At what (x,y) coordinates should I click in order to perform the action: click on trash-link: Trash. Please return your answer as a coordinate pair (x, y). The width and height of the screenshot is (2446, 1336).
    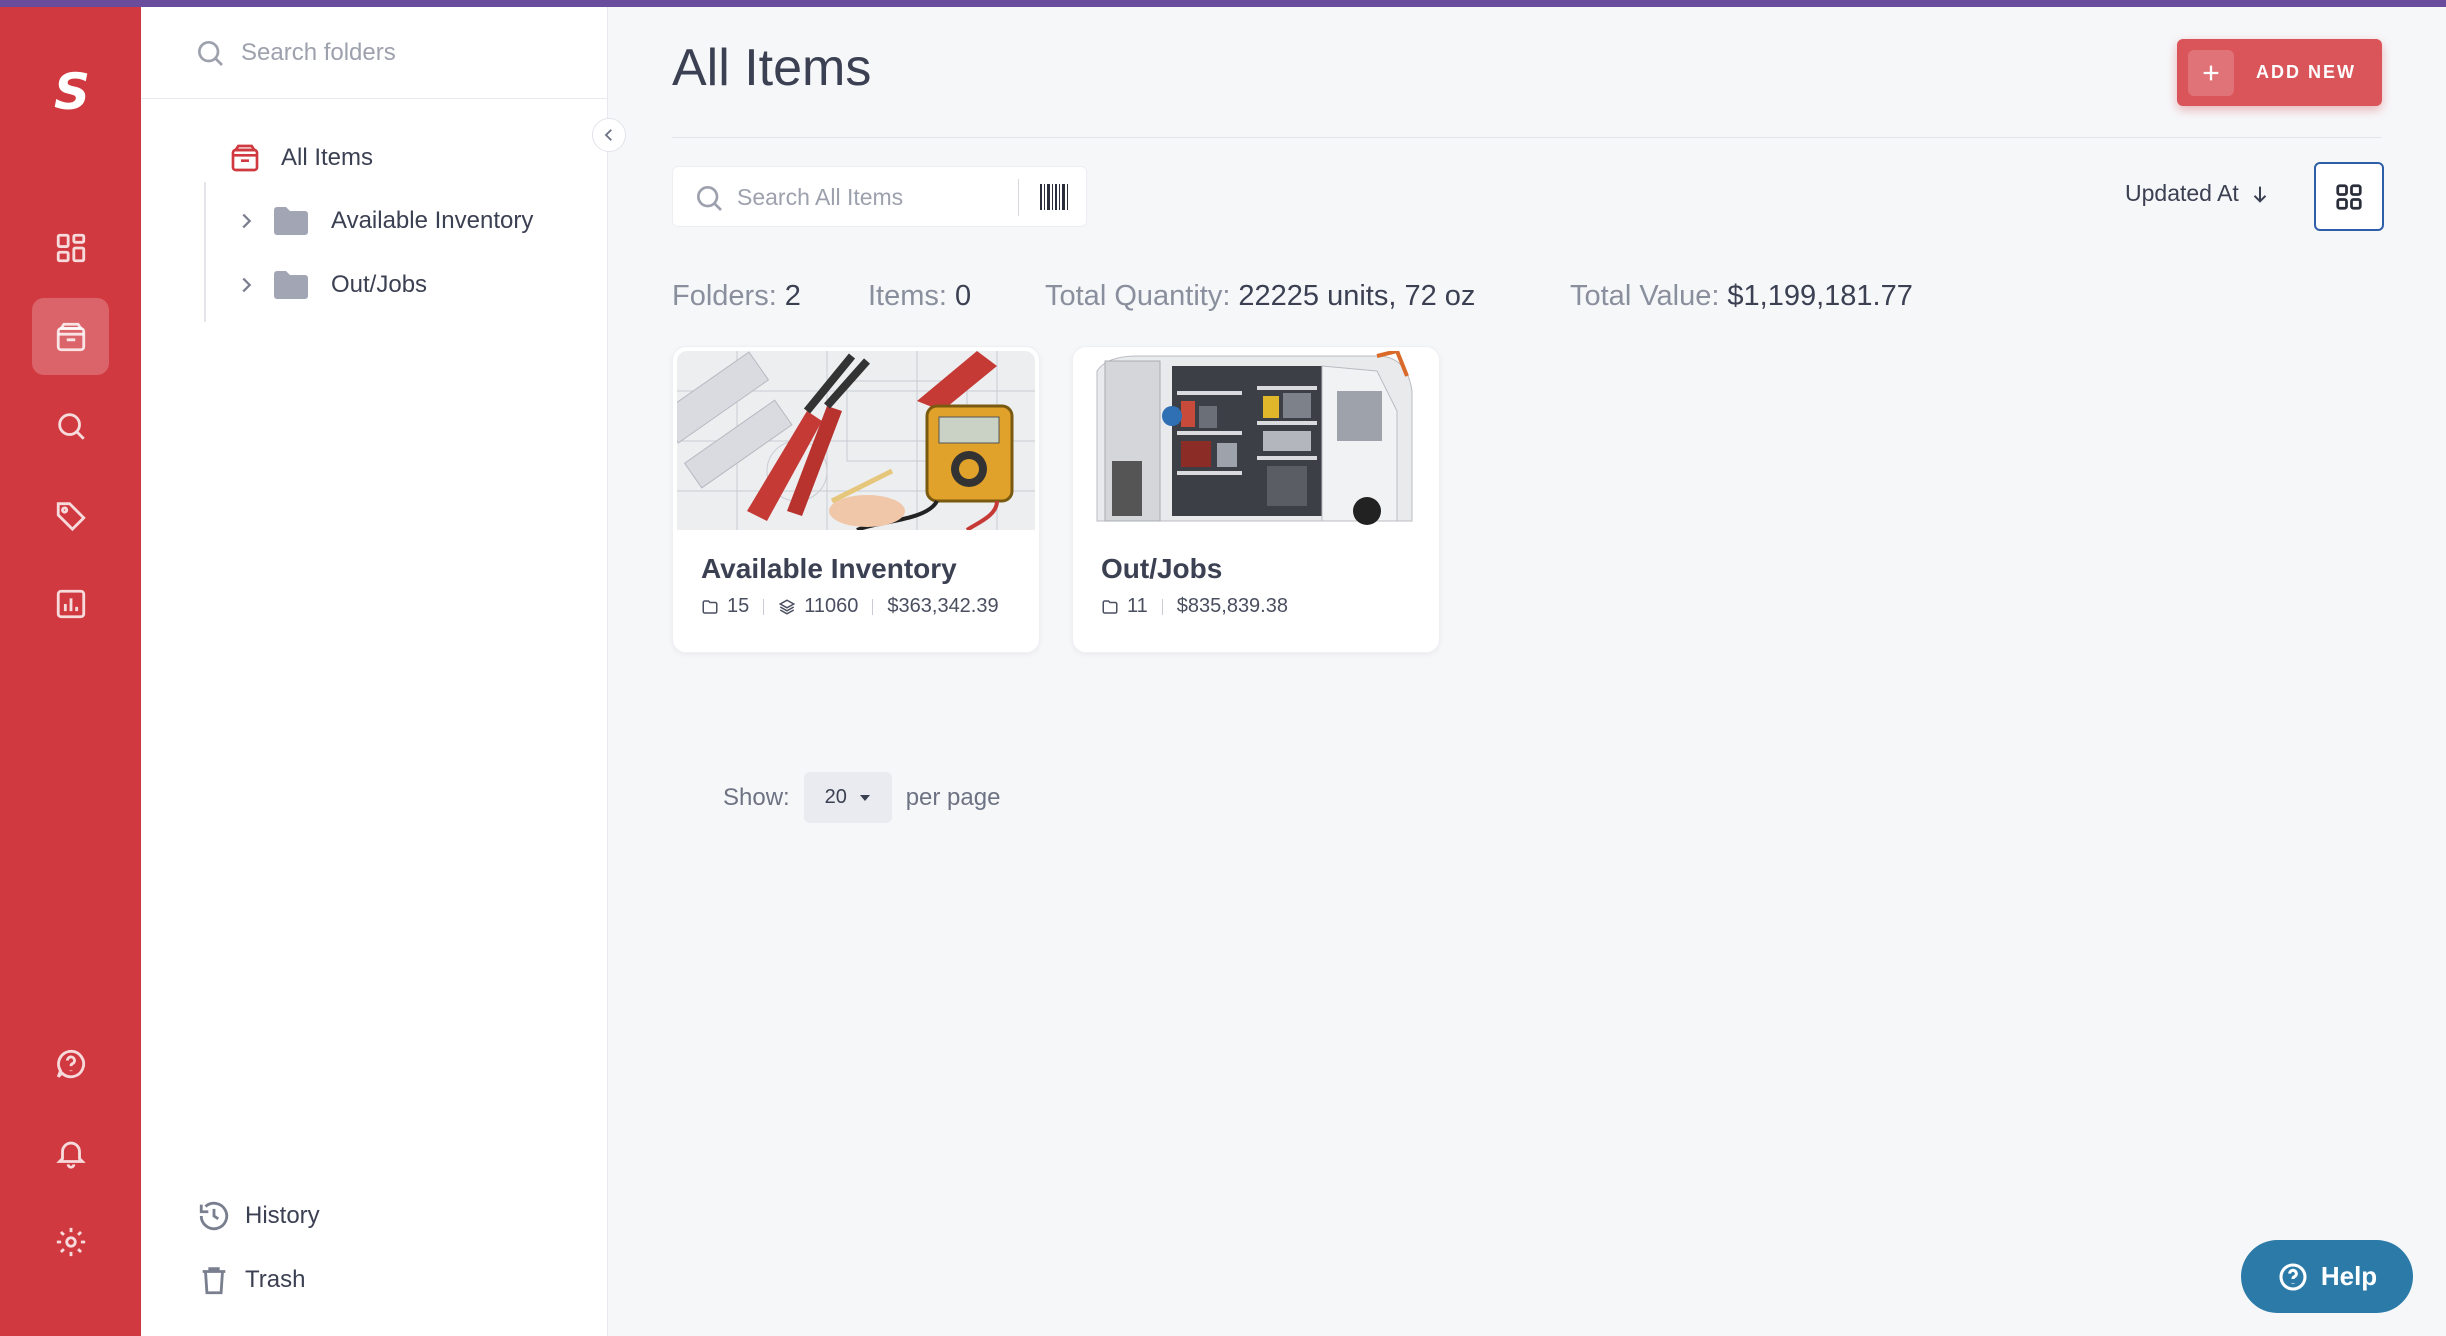
    Looking at the image, I should click on (251, 1280).